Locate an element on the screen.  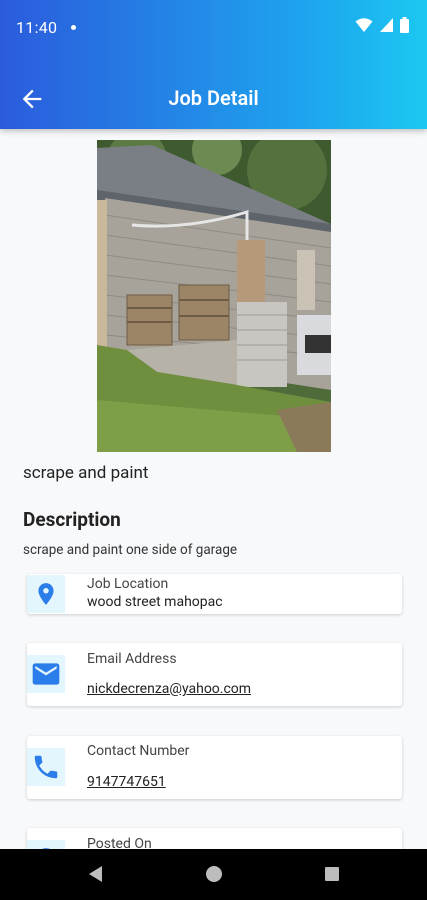
nav-back-icon is located at coordinates (96, 874).